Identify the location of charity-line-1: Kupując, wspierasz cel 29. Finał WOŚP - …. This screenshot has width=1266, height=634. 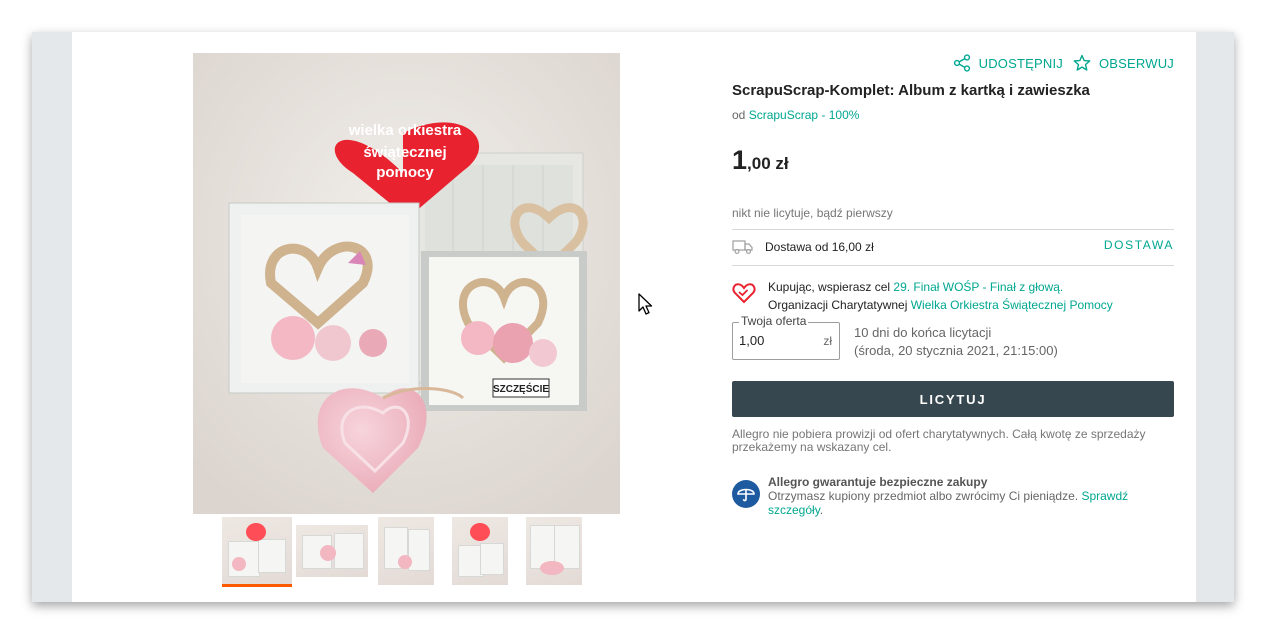
(971, 287).